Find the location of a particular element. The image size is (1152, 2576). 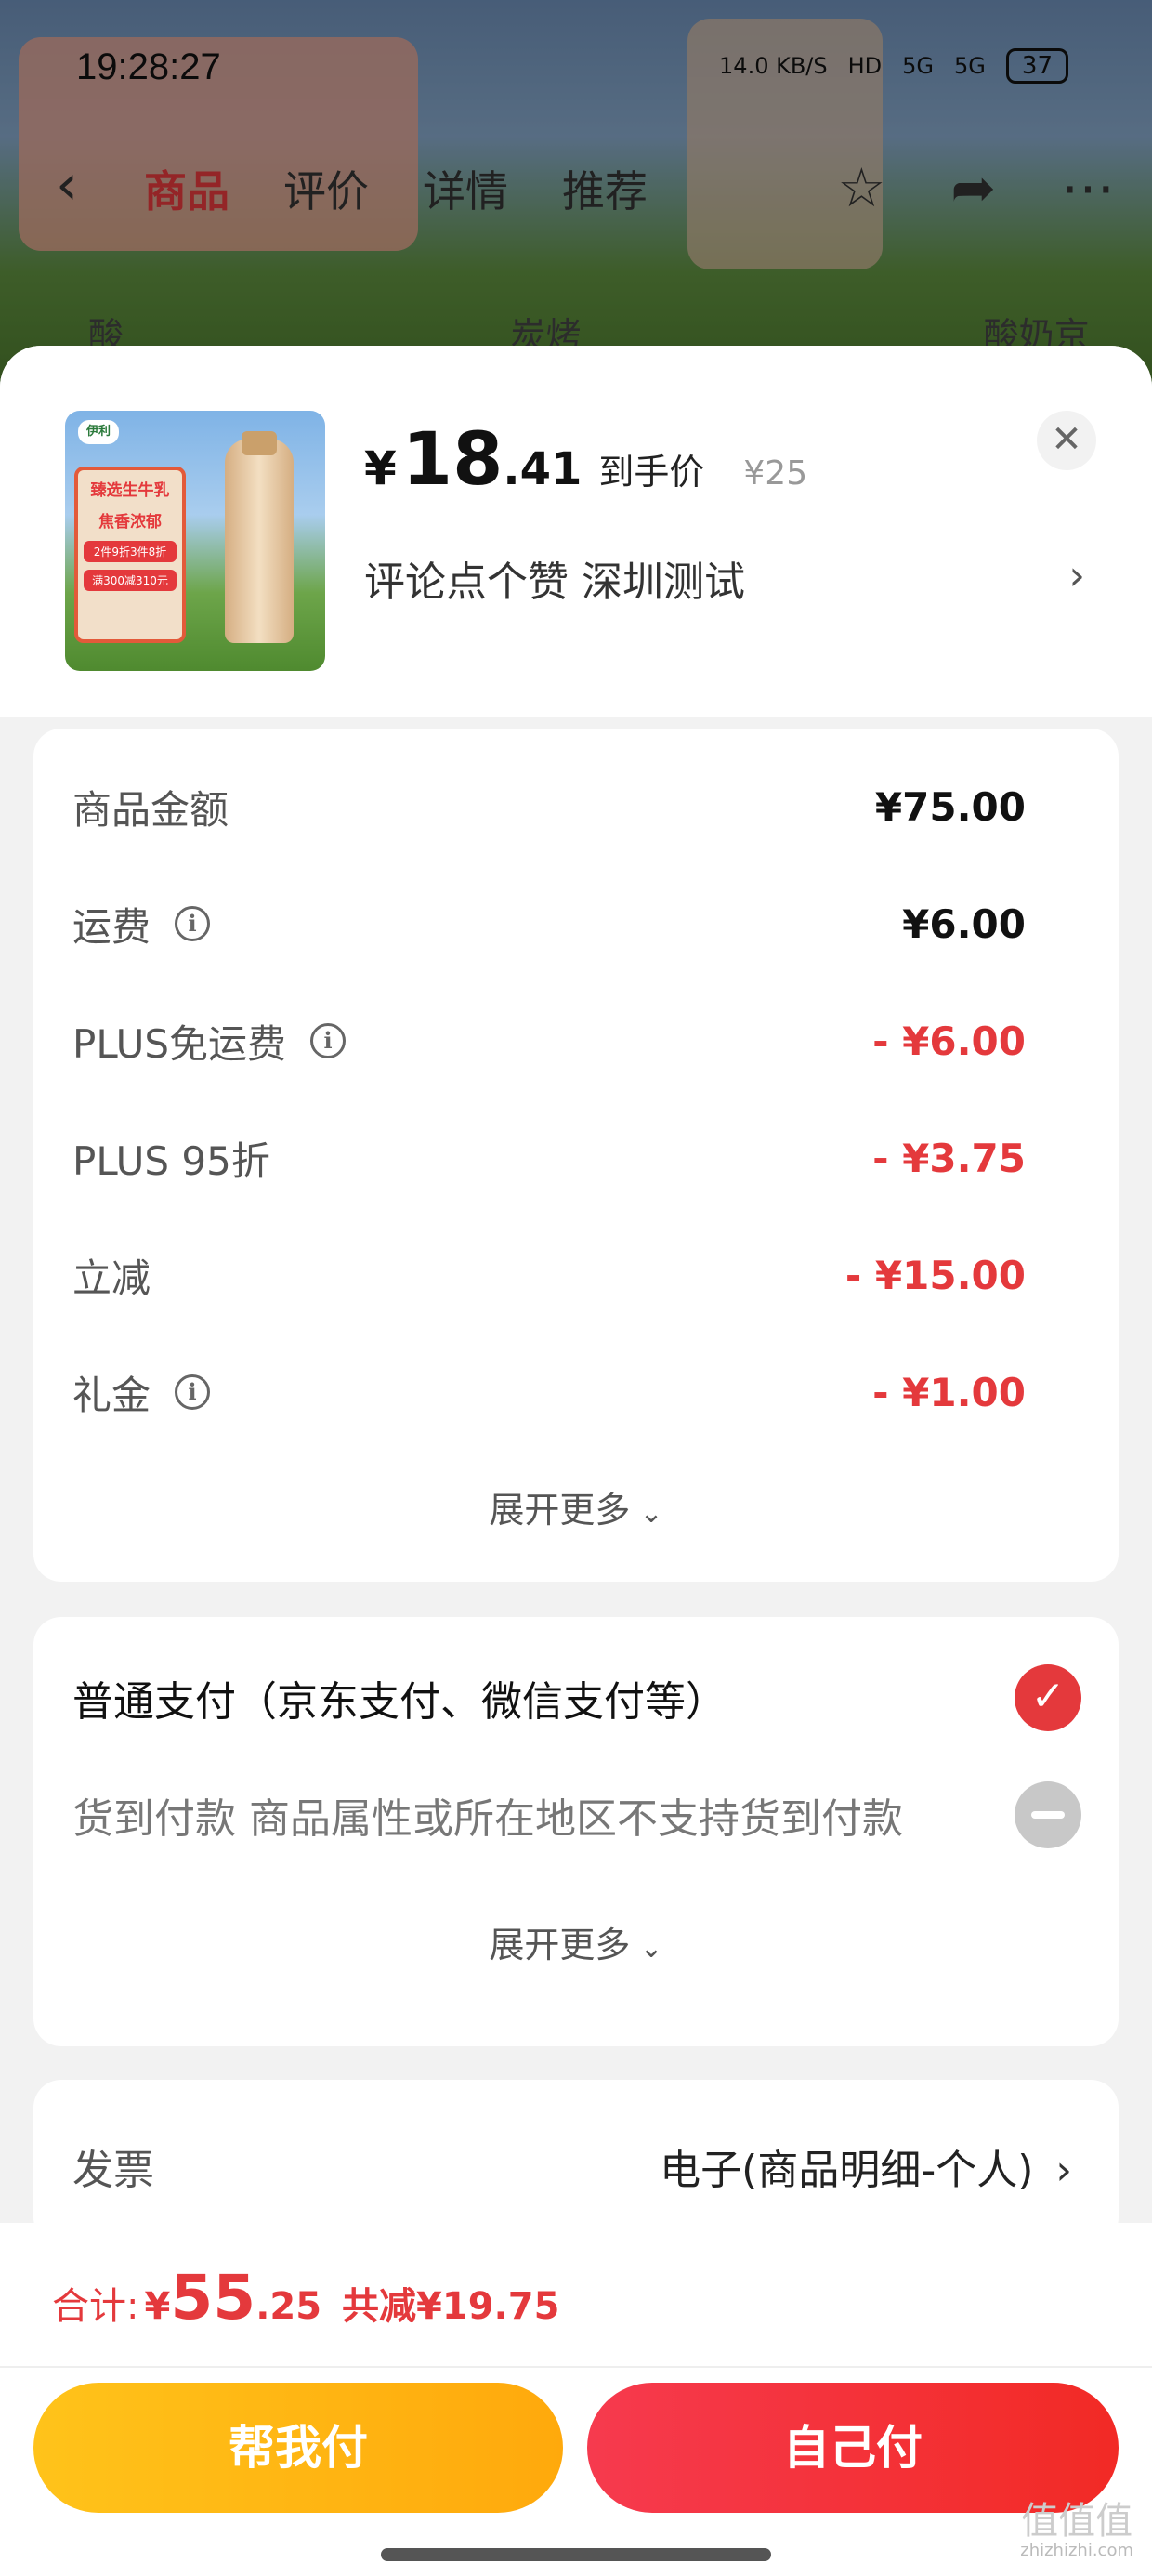

total-price: 合计: ¥ 55 .25 共减¥19.75 is located at coordinates (305, 2297).